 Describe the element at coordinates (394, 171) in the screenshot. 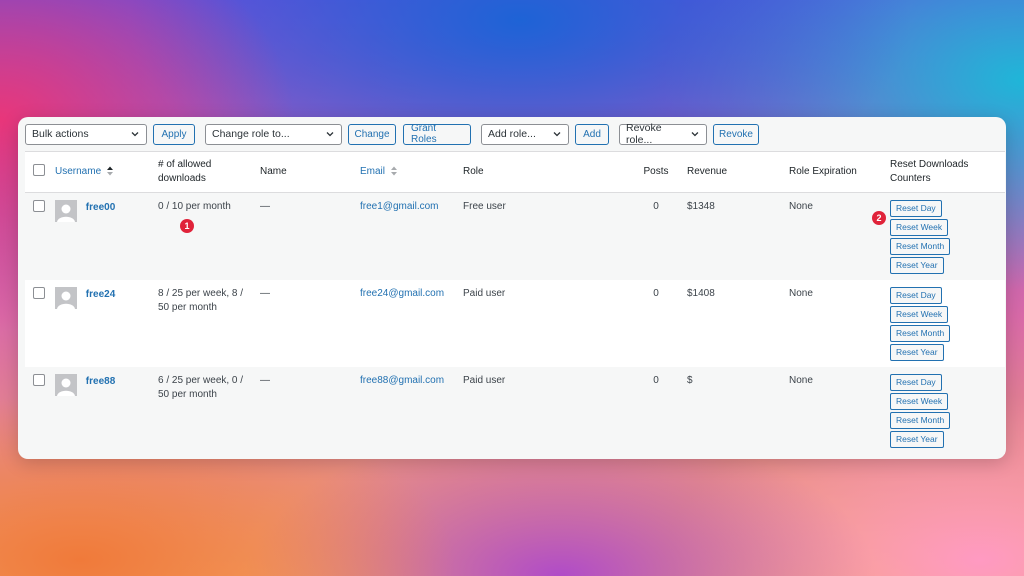

I see `sort-icon` at that location.